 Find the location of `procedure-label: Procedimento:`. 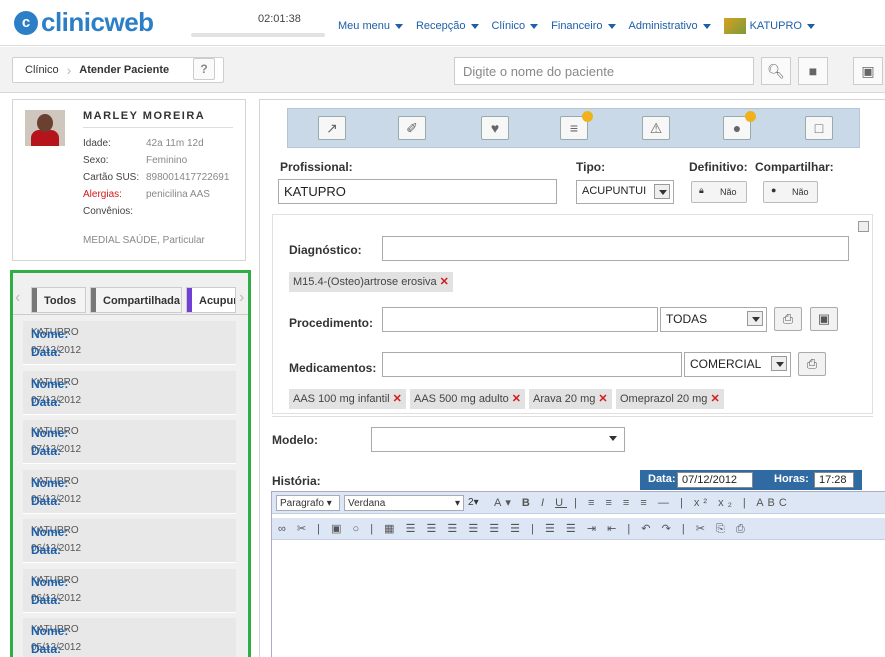

procedure-label: Procedimento: is located at coordinates (331, 323).